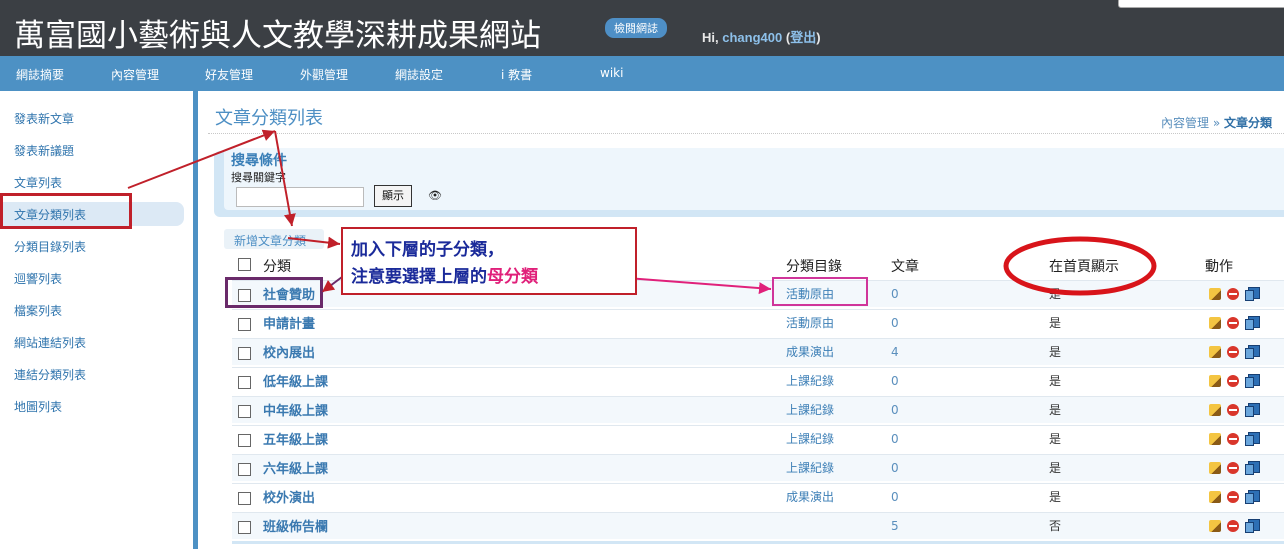  What do you see at coordinates (427, 250) in the screenshot?
I see `callout-line-1: 加入下層的子分類，` at bounding box center [427, 250].